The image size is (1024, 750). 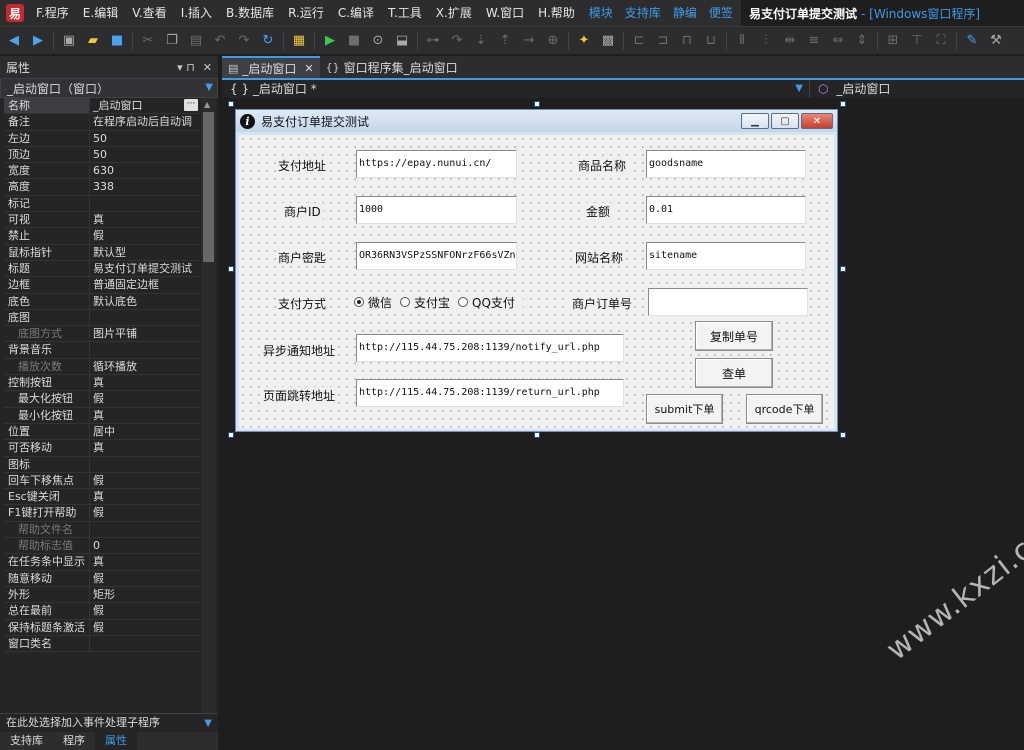 I want to click on property-value: 50, so click(x=145, y=138).